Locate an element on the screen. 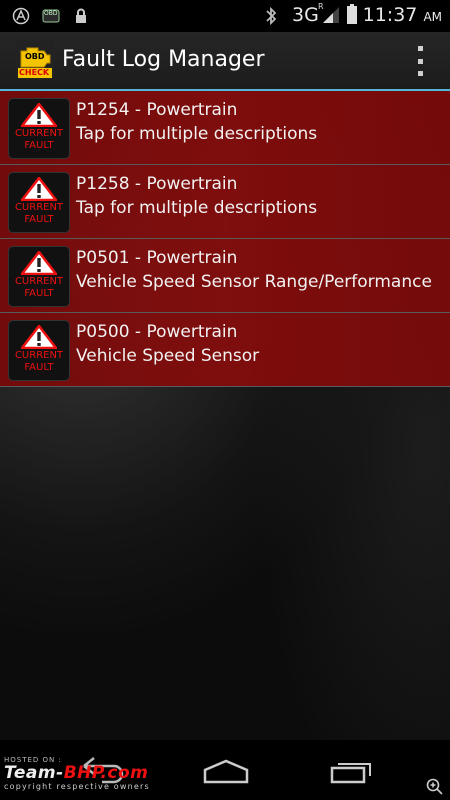  fault-description: Vehicle Speed Sensor Range/Performance is located at coordinates (254, 282).